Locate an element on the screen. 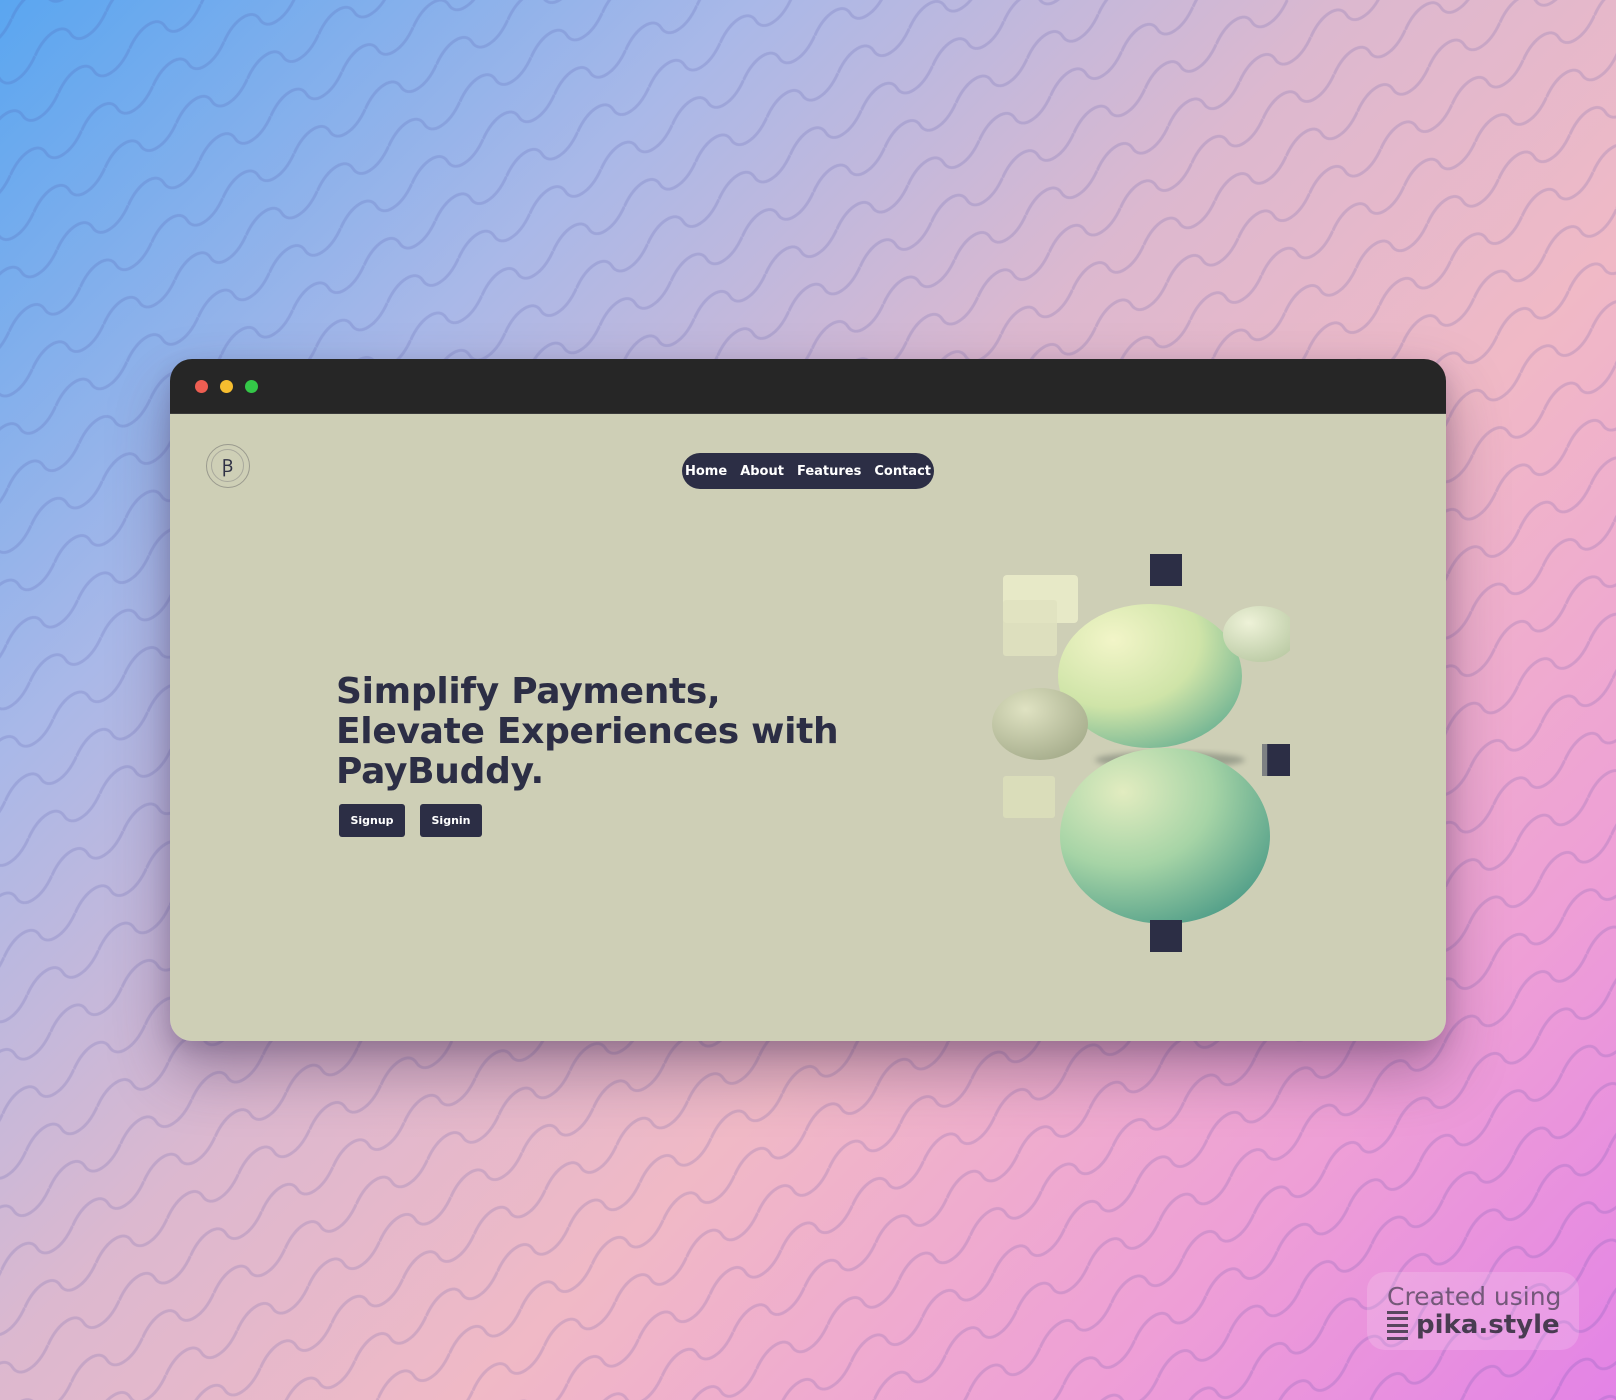  nav-link-features: Features is located at coordinates (829, 471).